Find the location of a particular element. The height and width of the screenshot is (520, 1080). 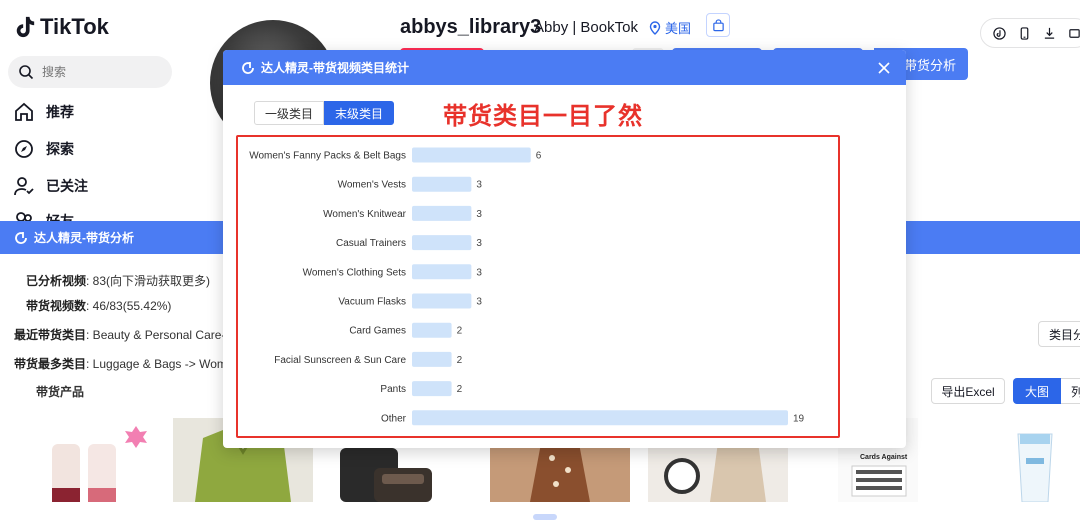

tiktok-logo-icon is located at coordinates (25, 27).